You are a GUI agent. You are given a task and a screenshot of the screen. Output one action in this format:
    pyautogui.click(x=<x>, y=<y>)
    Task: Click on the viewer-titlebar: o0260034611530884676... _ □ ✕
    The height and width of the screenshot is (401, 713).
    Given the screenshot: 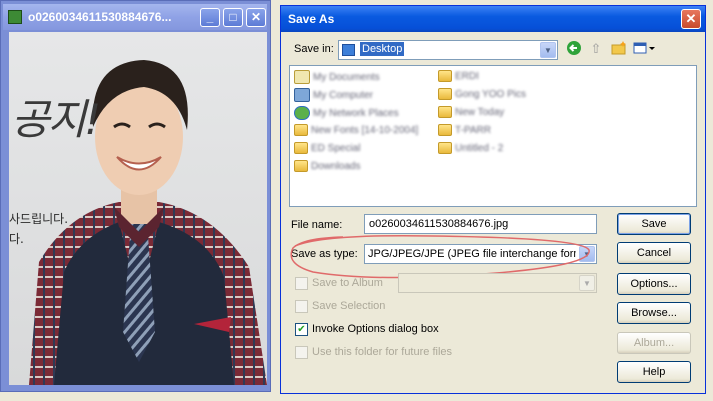 What is the action you would take?
    pyautogui.click(x=135, y=17)
    